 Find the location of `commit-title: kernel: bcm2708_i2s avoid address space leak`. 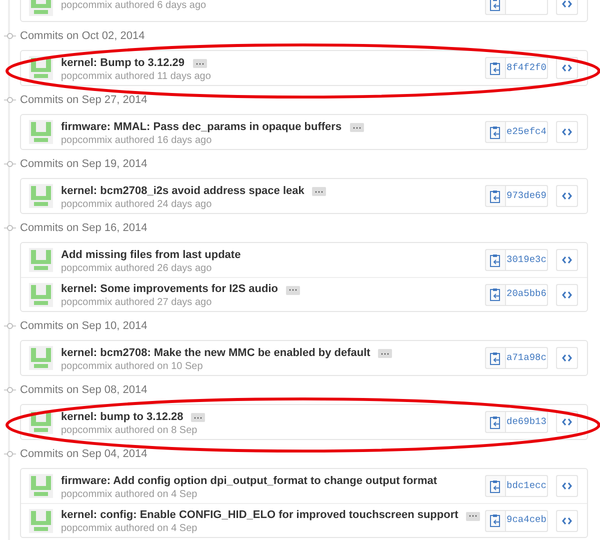

commit-title: kernel: bcm2708_i2s avoid address space leak is located at coordinates (182, 191).